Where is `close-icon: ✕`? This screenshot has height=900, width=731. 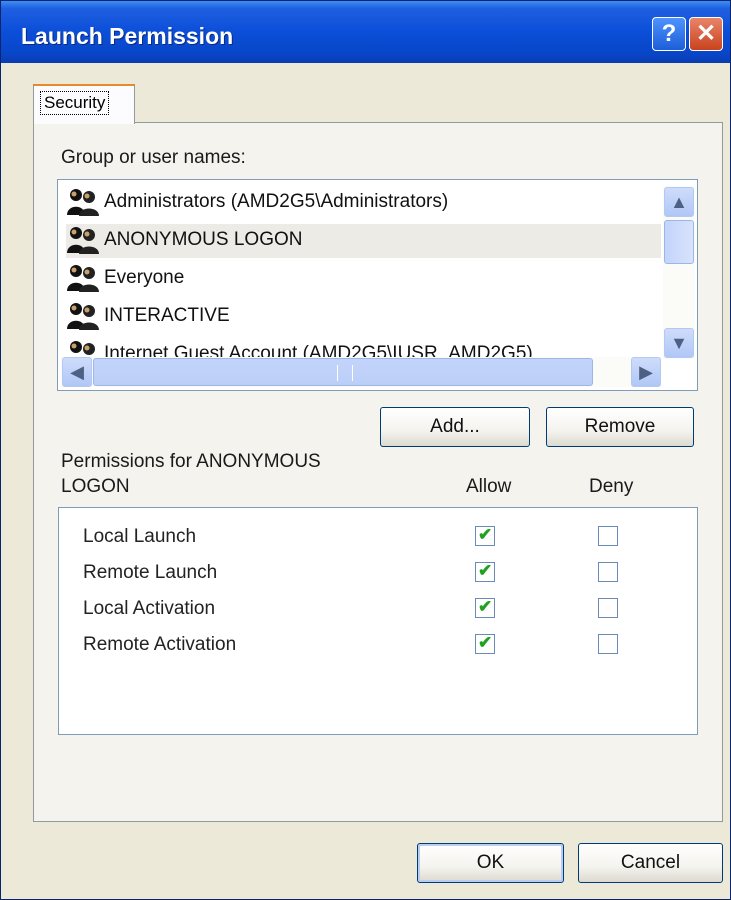 close-icon: ✕ is located at coordinates (706, 33).